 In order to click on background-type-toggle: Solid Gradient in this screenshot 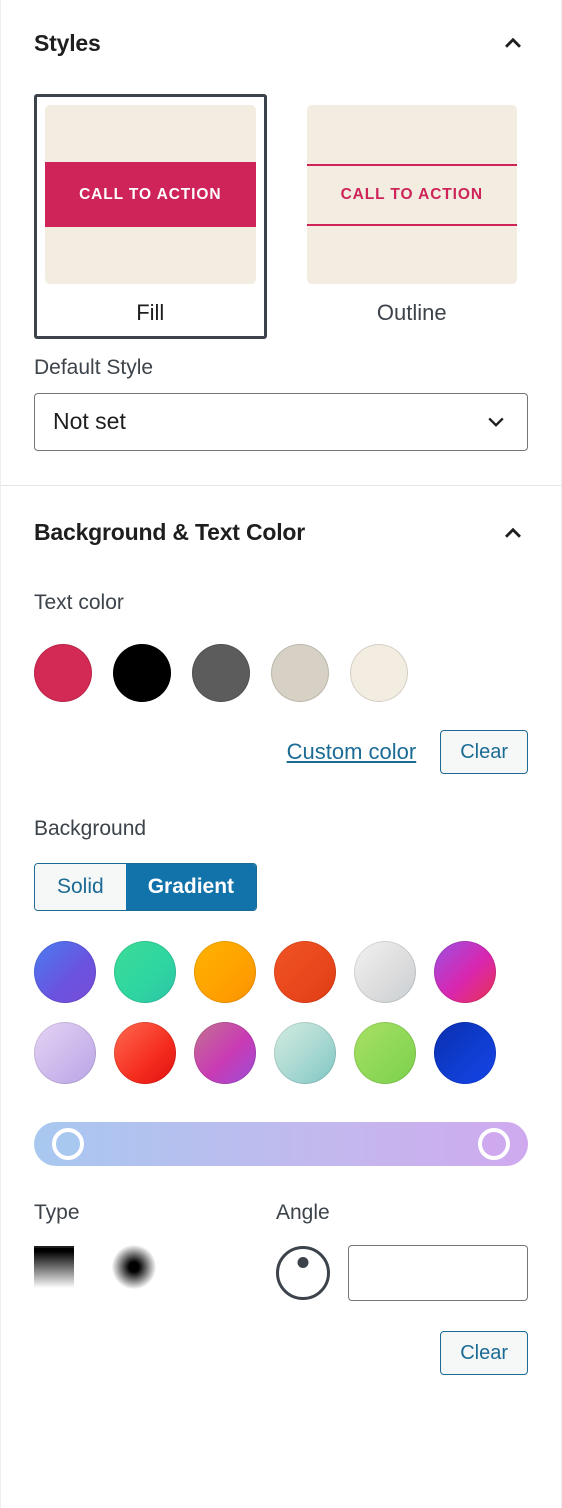, I will do `click(146, 887)`.